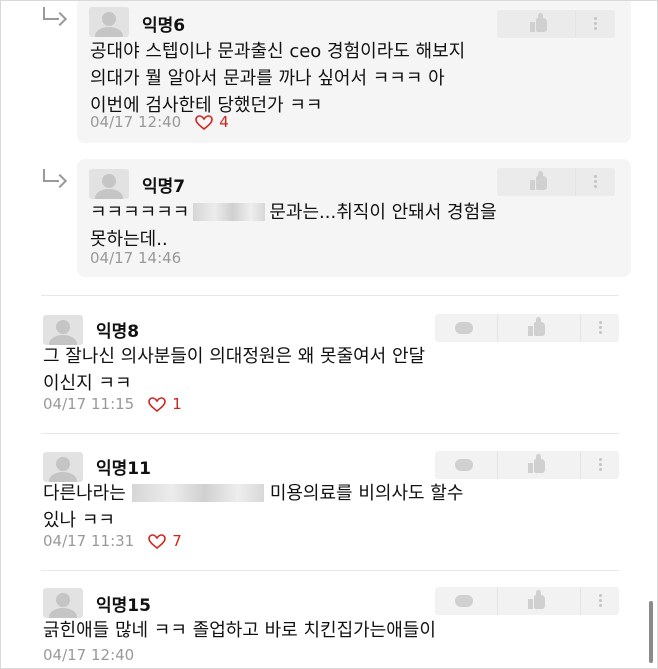 This screenshot has height=669, width=658. I want to click on comment-text: 그 잘나신 의사분들이 의대정원은 왜 못줄여서 안달 이신지 ㅋㅋ, so click(234, 370).